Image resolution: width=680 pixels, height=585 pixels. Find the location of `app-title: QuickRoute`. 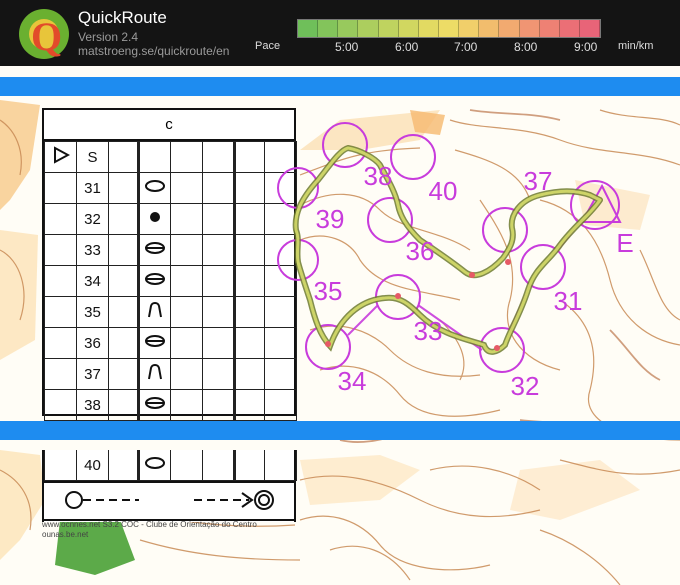

app-title: QuickRoute is located at coordinates (122, 17).